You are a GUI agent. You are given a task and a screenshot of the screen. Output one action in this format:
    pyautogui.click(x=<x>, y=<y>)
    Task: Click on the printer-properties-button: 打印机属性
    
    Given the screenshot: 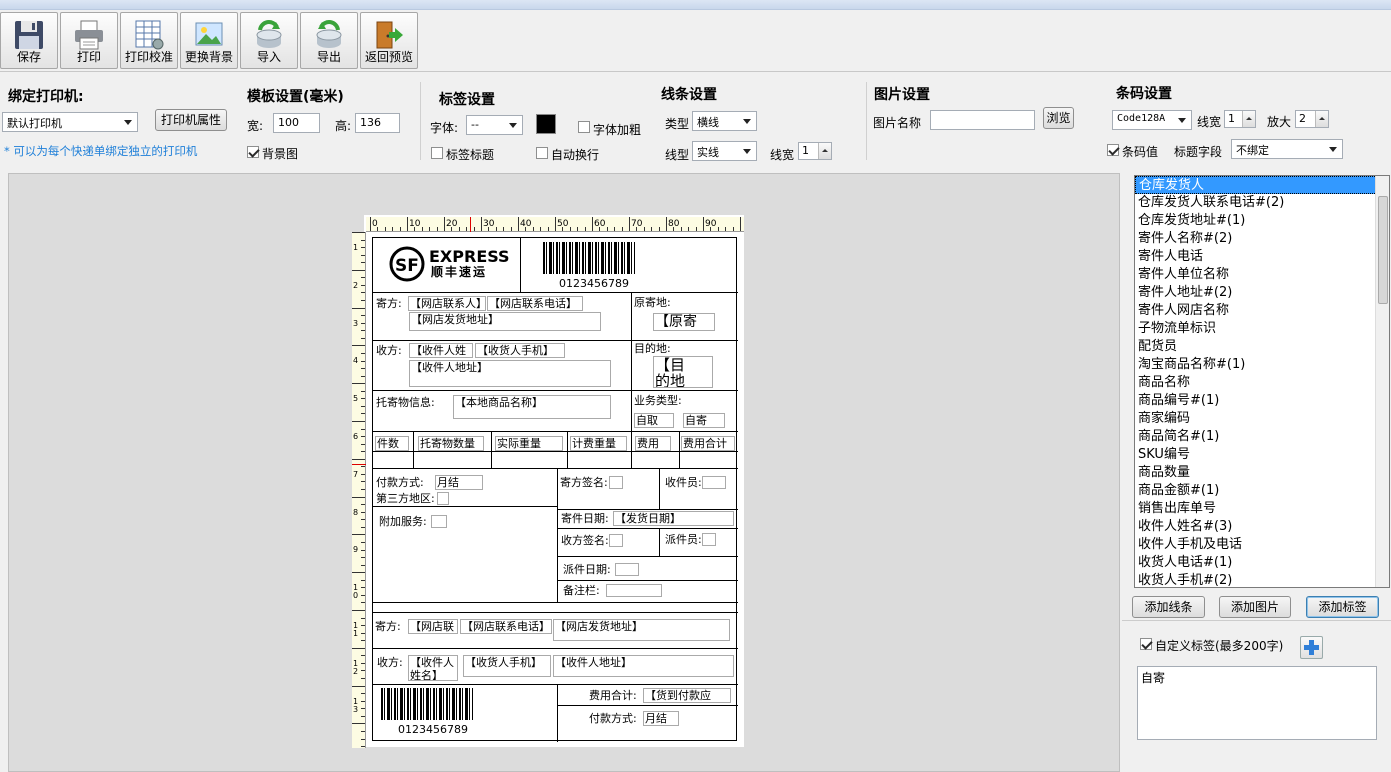 What is the action you would take?
    pyautogui.click(x=191, y=120)
    